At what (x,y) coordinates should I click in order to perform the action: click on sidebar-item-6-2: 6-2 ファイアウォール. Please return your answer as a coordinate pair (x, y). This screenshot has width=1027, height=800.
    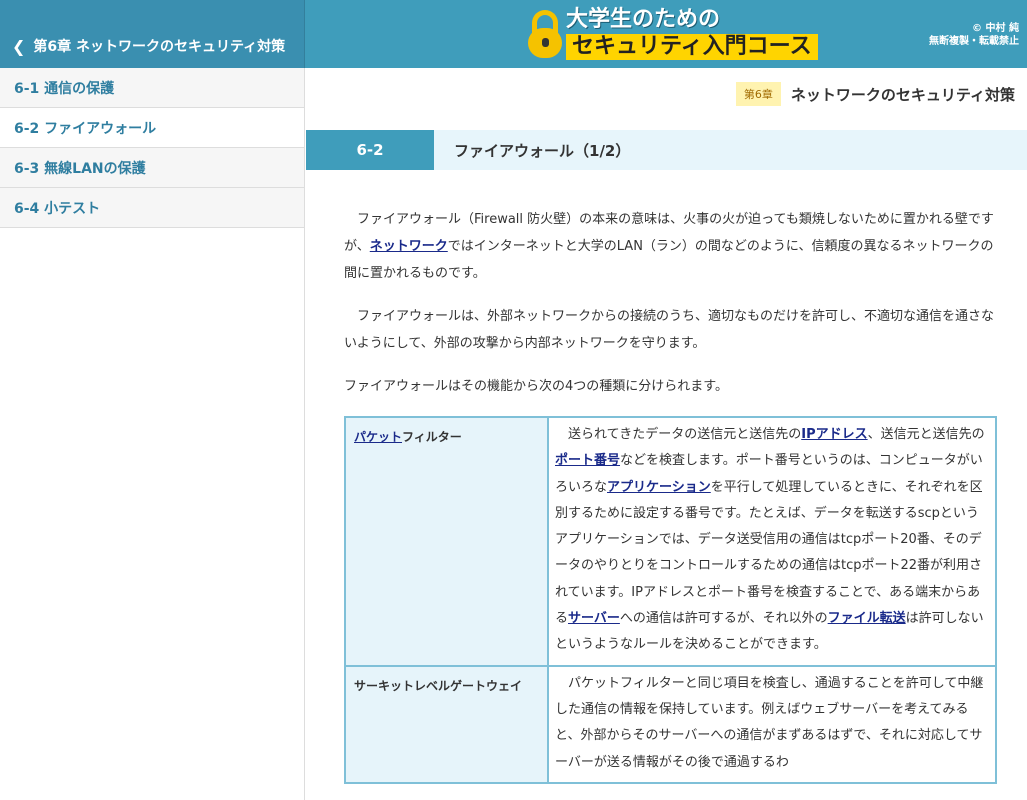
    Looking at the image, I should click on (152, 128).